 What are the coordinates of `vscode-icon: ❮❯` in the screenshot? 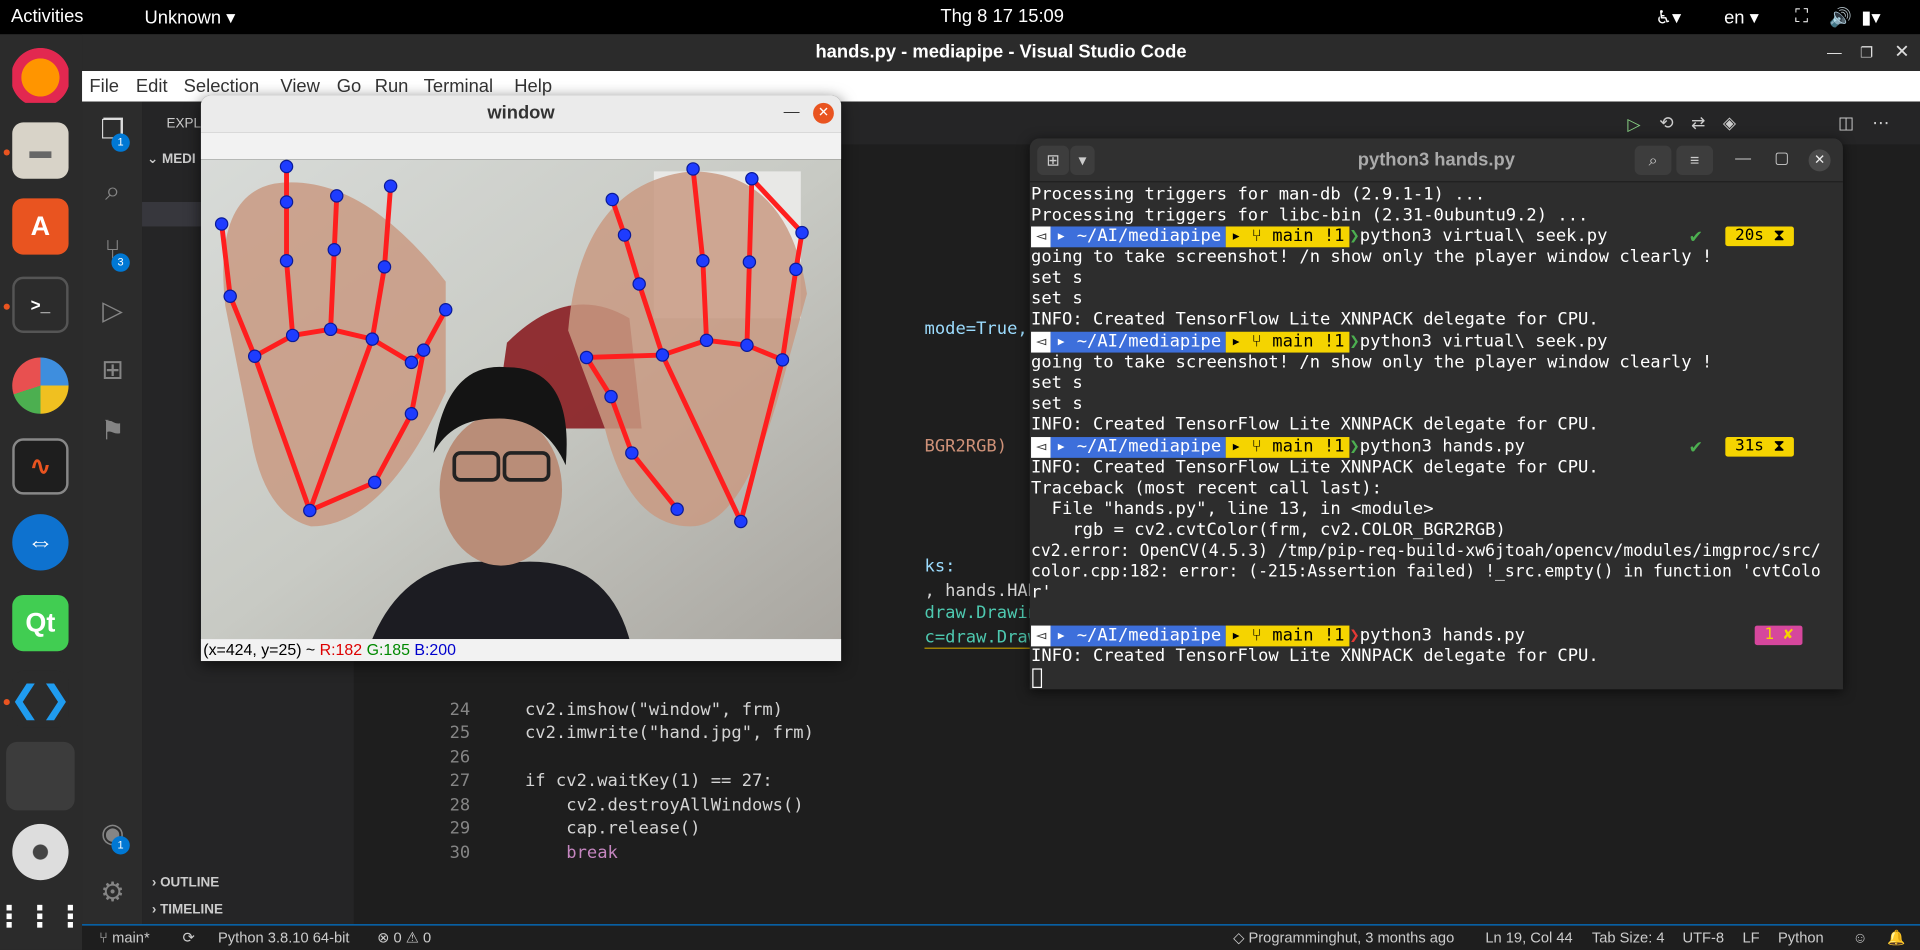 It's located at (40, 699).